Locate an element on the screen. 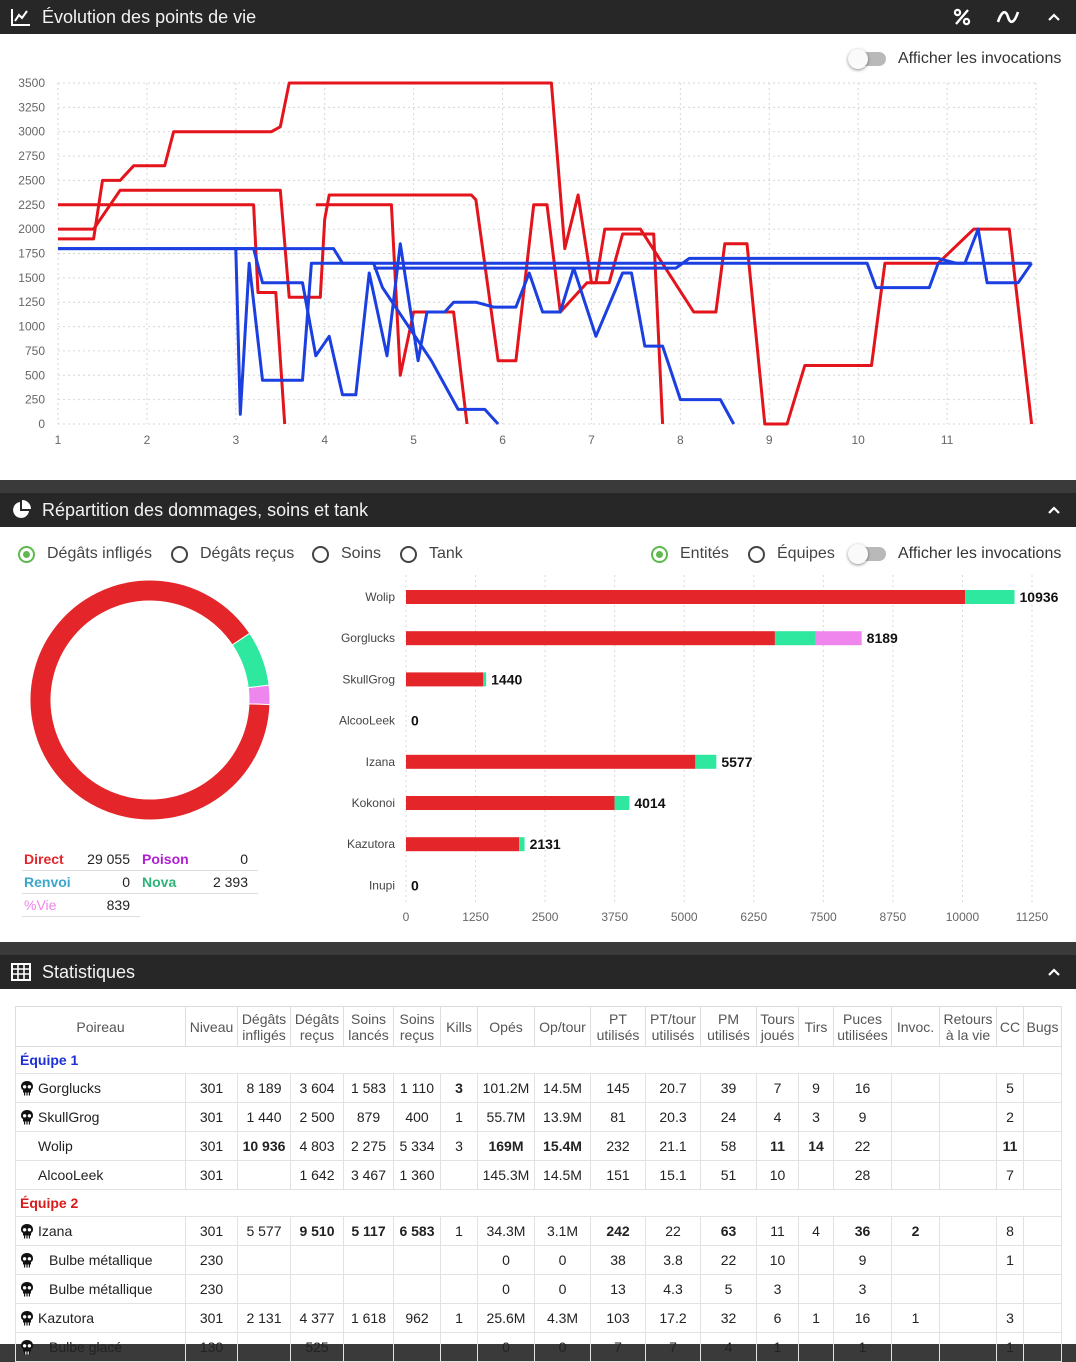 The width and height of the screenshot is (1076, 1362). stat-cell: 11 is located at coordinates (1010, 1146).